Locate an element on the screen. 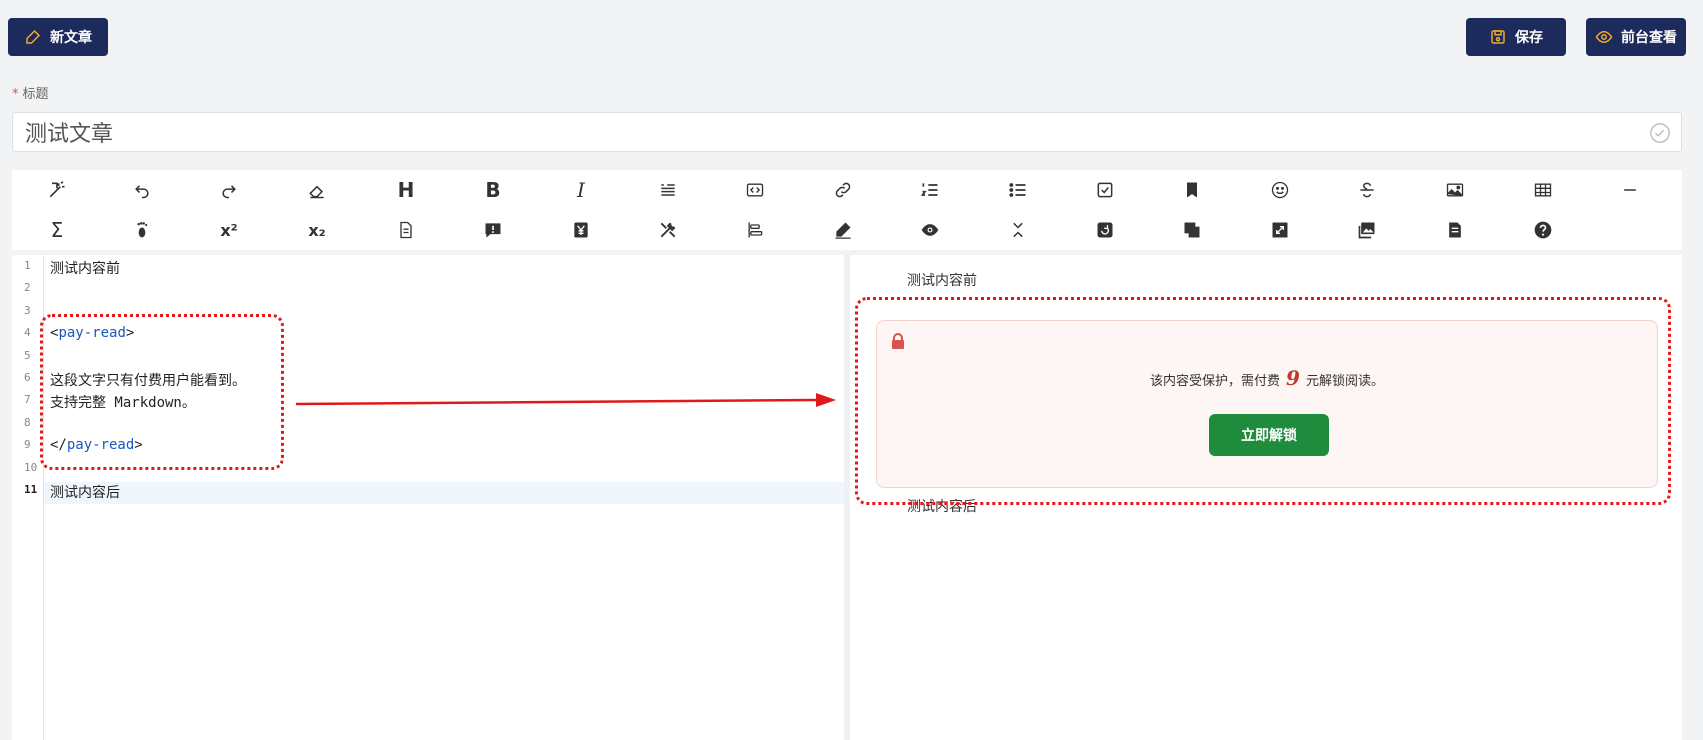 The width and height of the screenshot is (1703, 740). undo-icon is located at coordinates (142, 190).